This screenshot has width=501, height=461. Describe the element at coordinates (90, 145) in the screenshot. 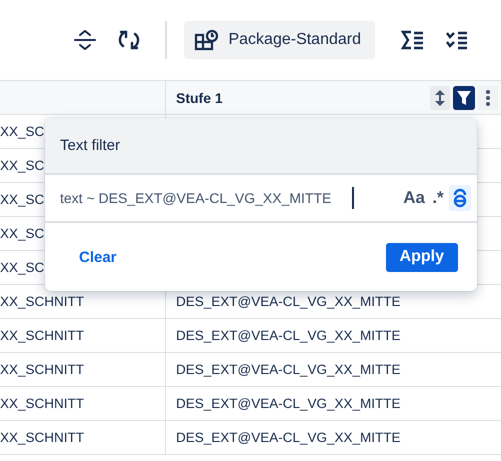

I see `popup-title: Text filter` at that location.